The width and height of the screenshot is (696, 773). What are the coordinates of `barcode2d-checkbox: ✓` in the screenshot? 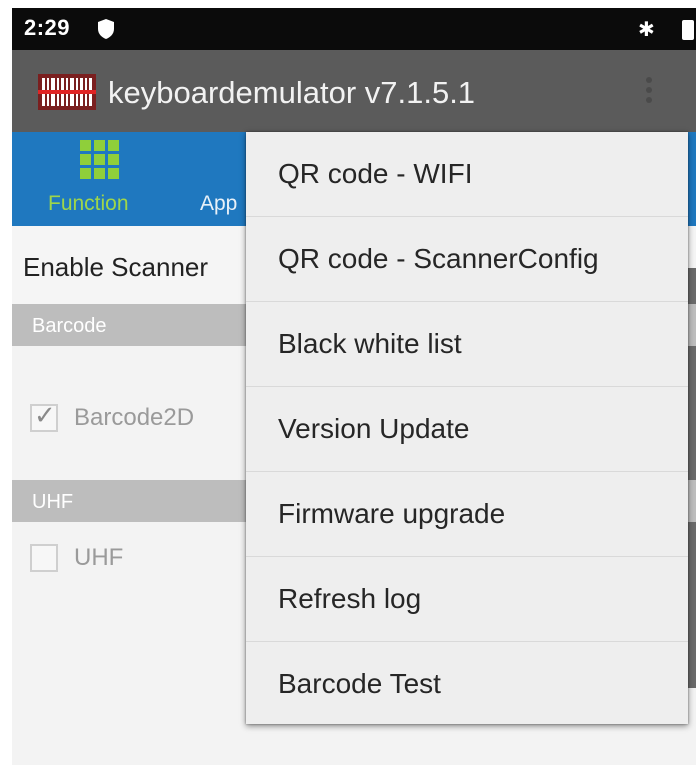 It's located at (44, 416).